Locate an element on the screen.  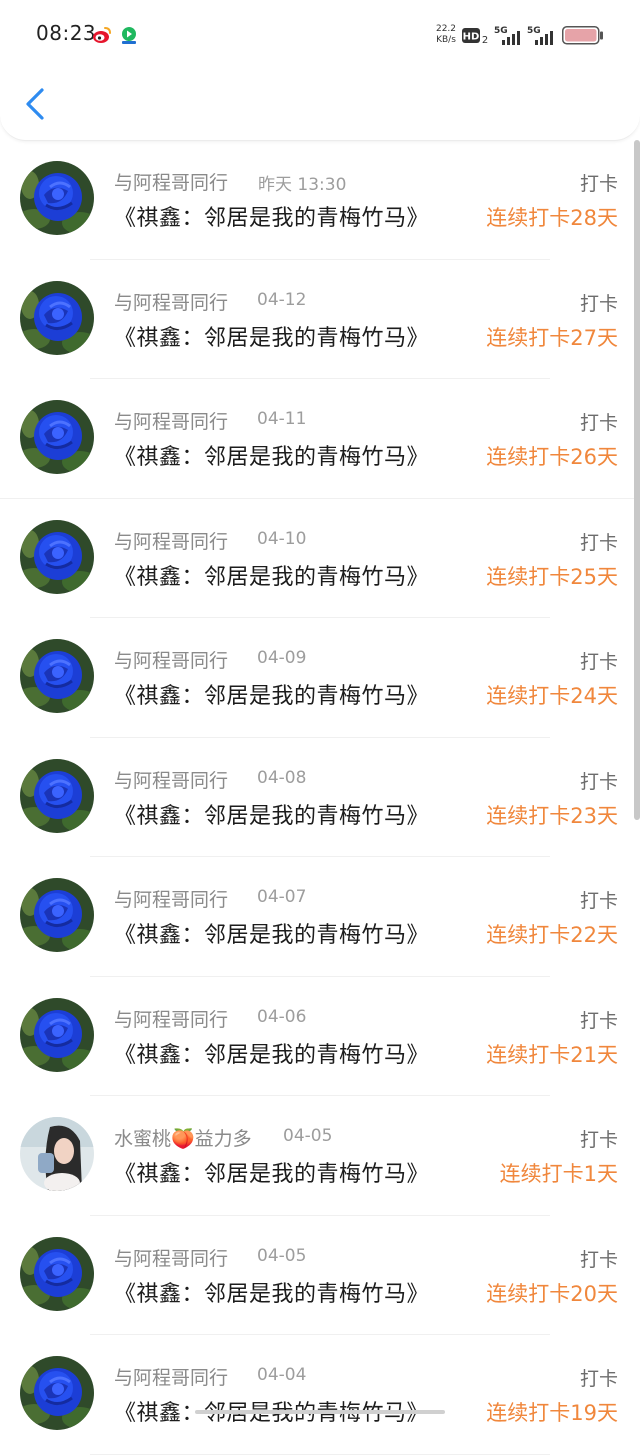
list-item: 与阿程哥同行 04-11 《祺鑫：邻居是我的青梅竹马》 打卡连续打卡26天 is located at coordinates (320, 439).